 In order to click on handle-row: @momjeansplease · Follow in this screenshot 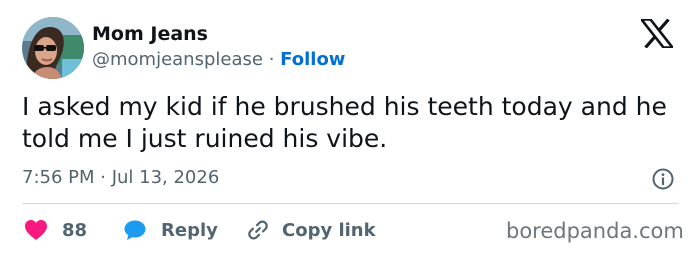, I will do `click(218, 60)`.